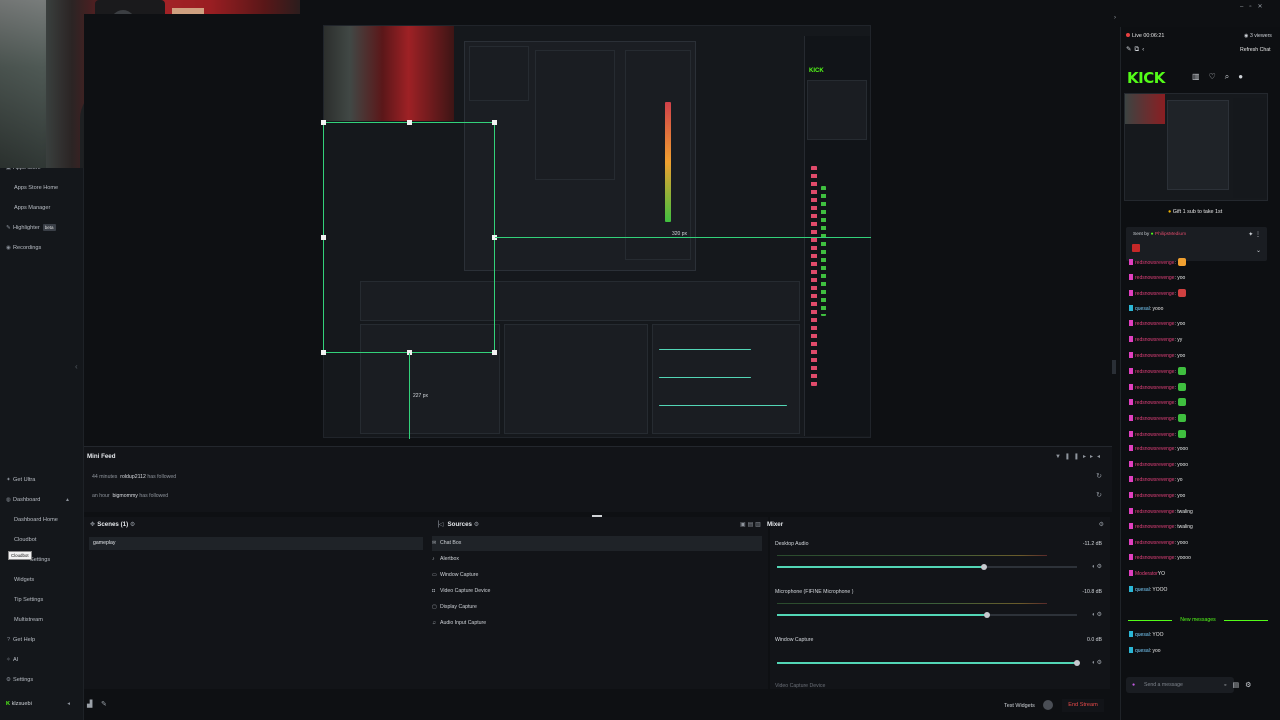 This screenshot has width=1280, height=720. What do you see at coordinates (68, 704) in the screenshot?
I see `logout-icon: ◂` at bounding box center [68, 704].